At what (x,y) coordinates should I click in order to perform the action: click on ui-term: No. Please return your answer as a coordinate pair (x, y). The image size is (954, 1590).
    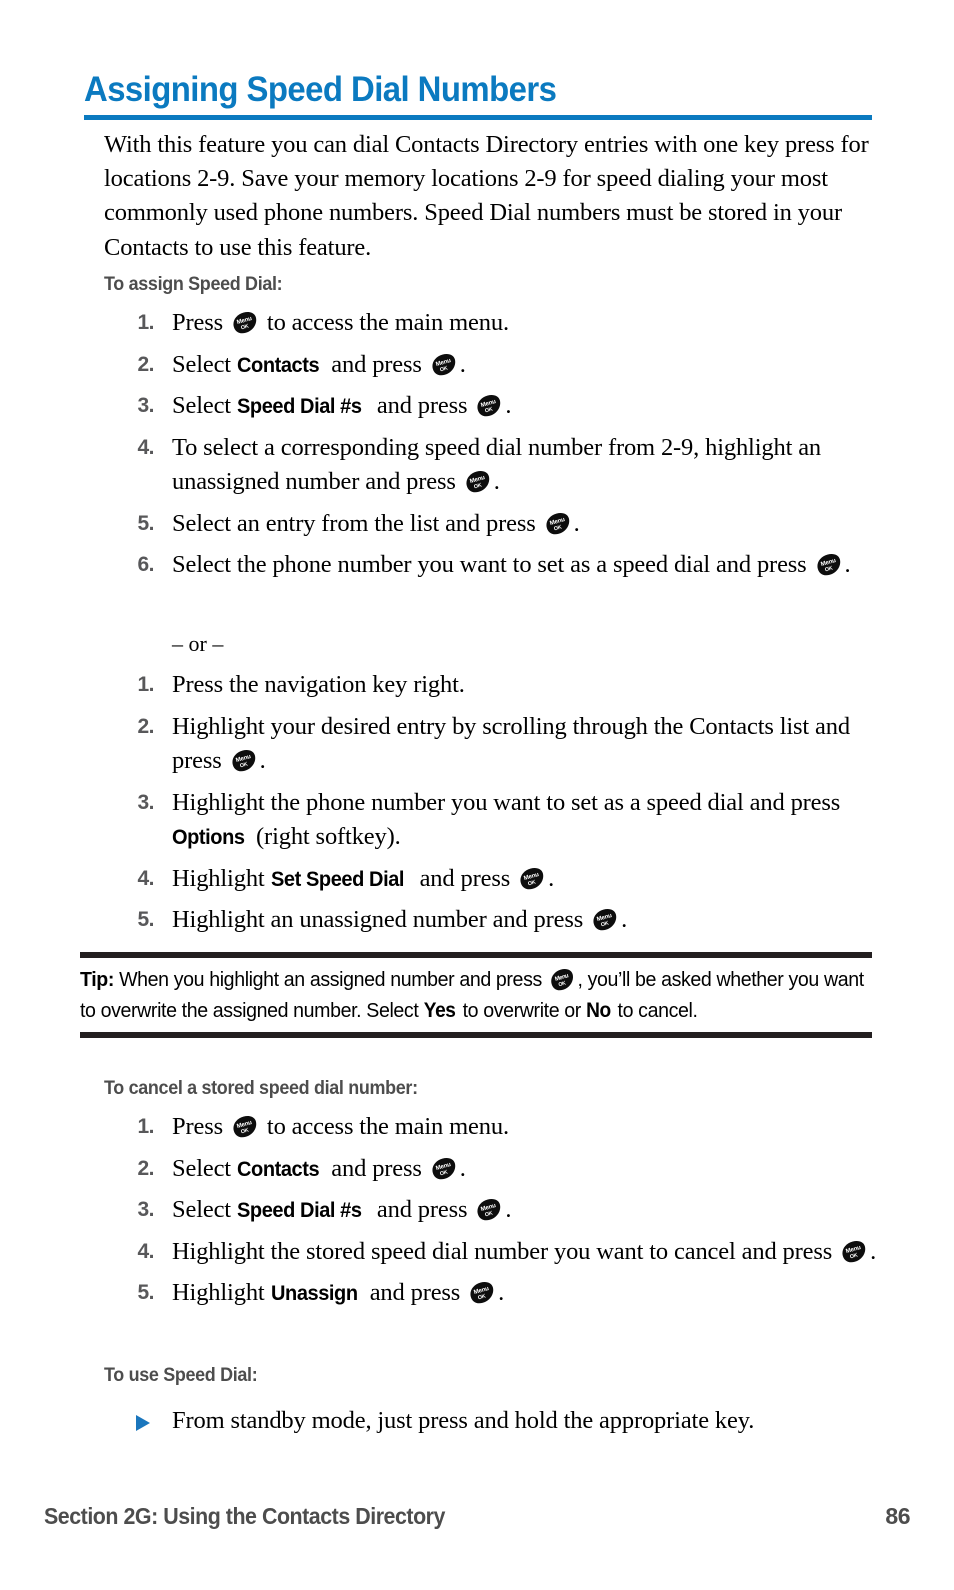
    Looking at the image, I should click on (598, 1010).